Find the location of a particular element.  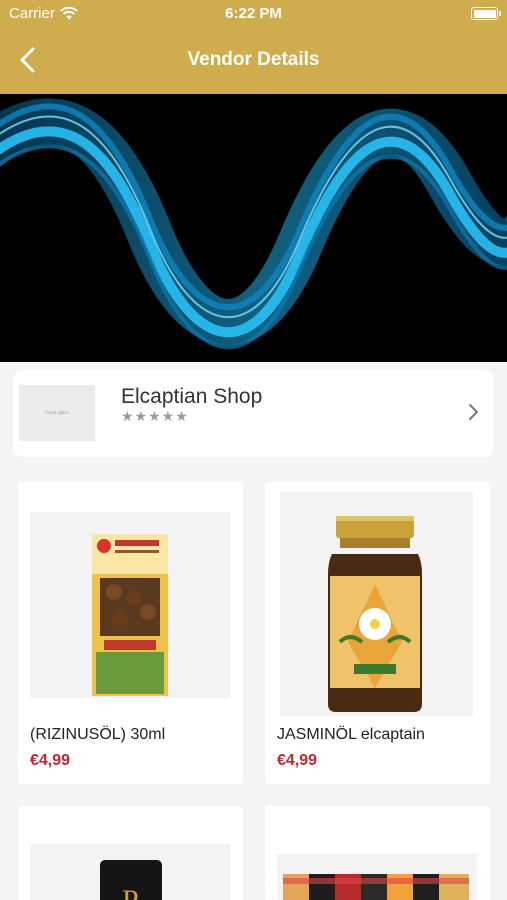

vendor-name: Elcaptian Shop is located at coordinates (192, 396).